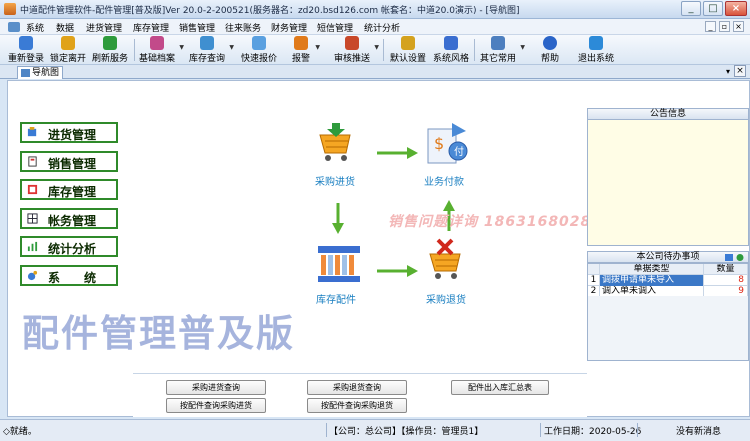  I want to click on svg-text: 付, so click(459, 151).